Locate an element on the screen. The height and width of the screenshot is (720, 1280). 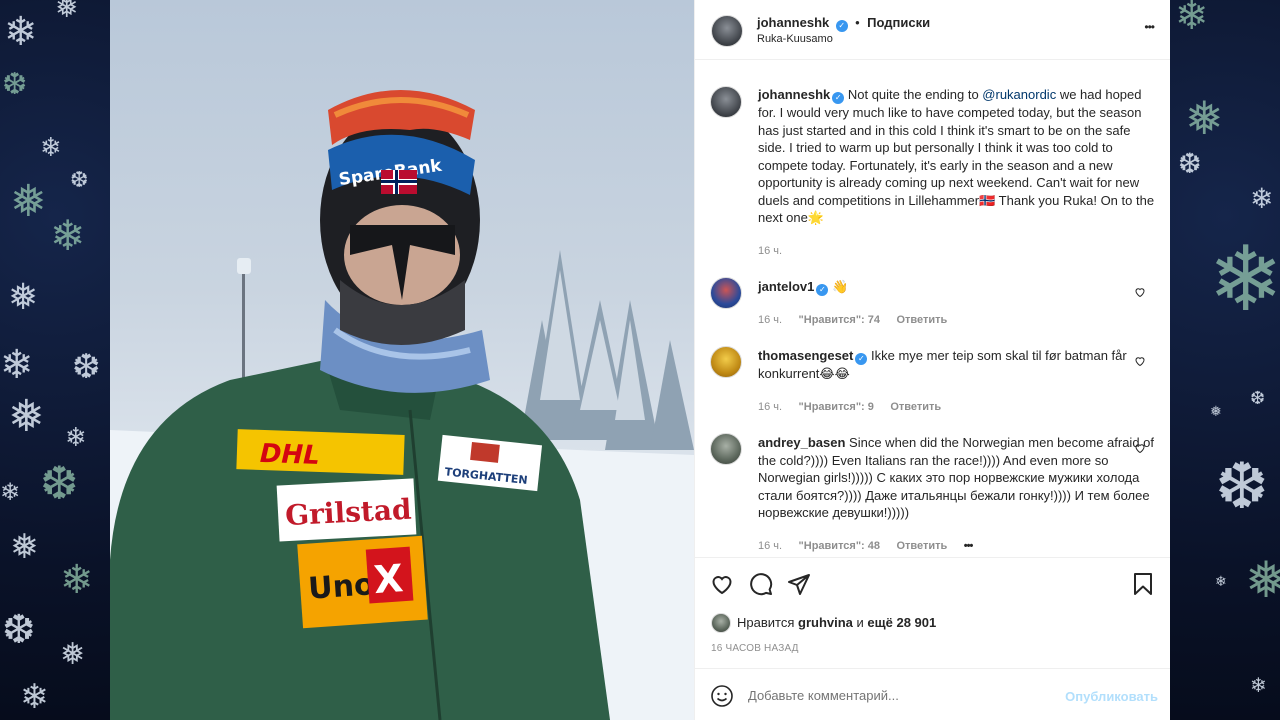
caption-meta: 16 ч. is located at coordinates (956, 250).